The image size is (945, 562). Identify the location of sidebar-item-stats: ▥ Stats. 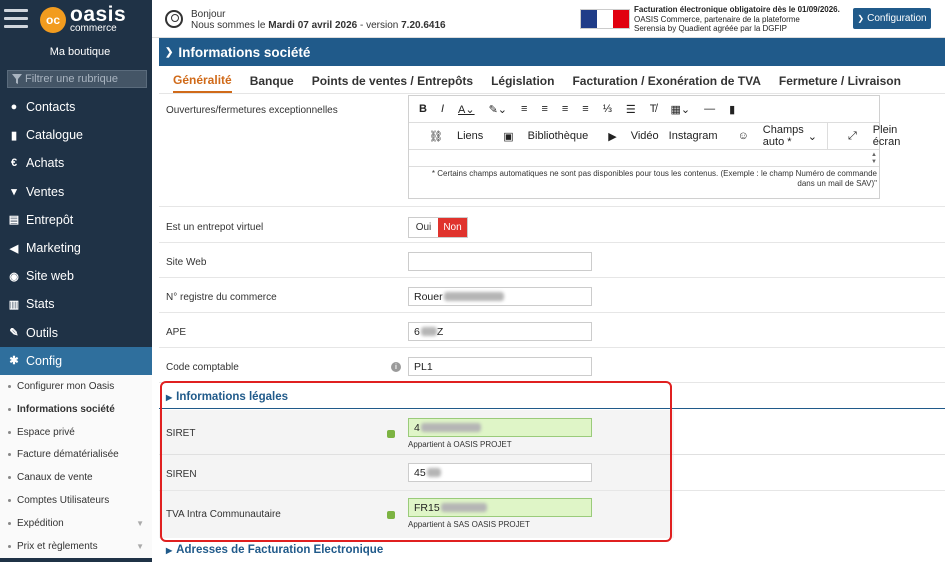
(76, 304).